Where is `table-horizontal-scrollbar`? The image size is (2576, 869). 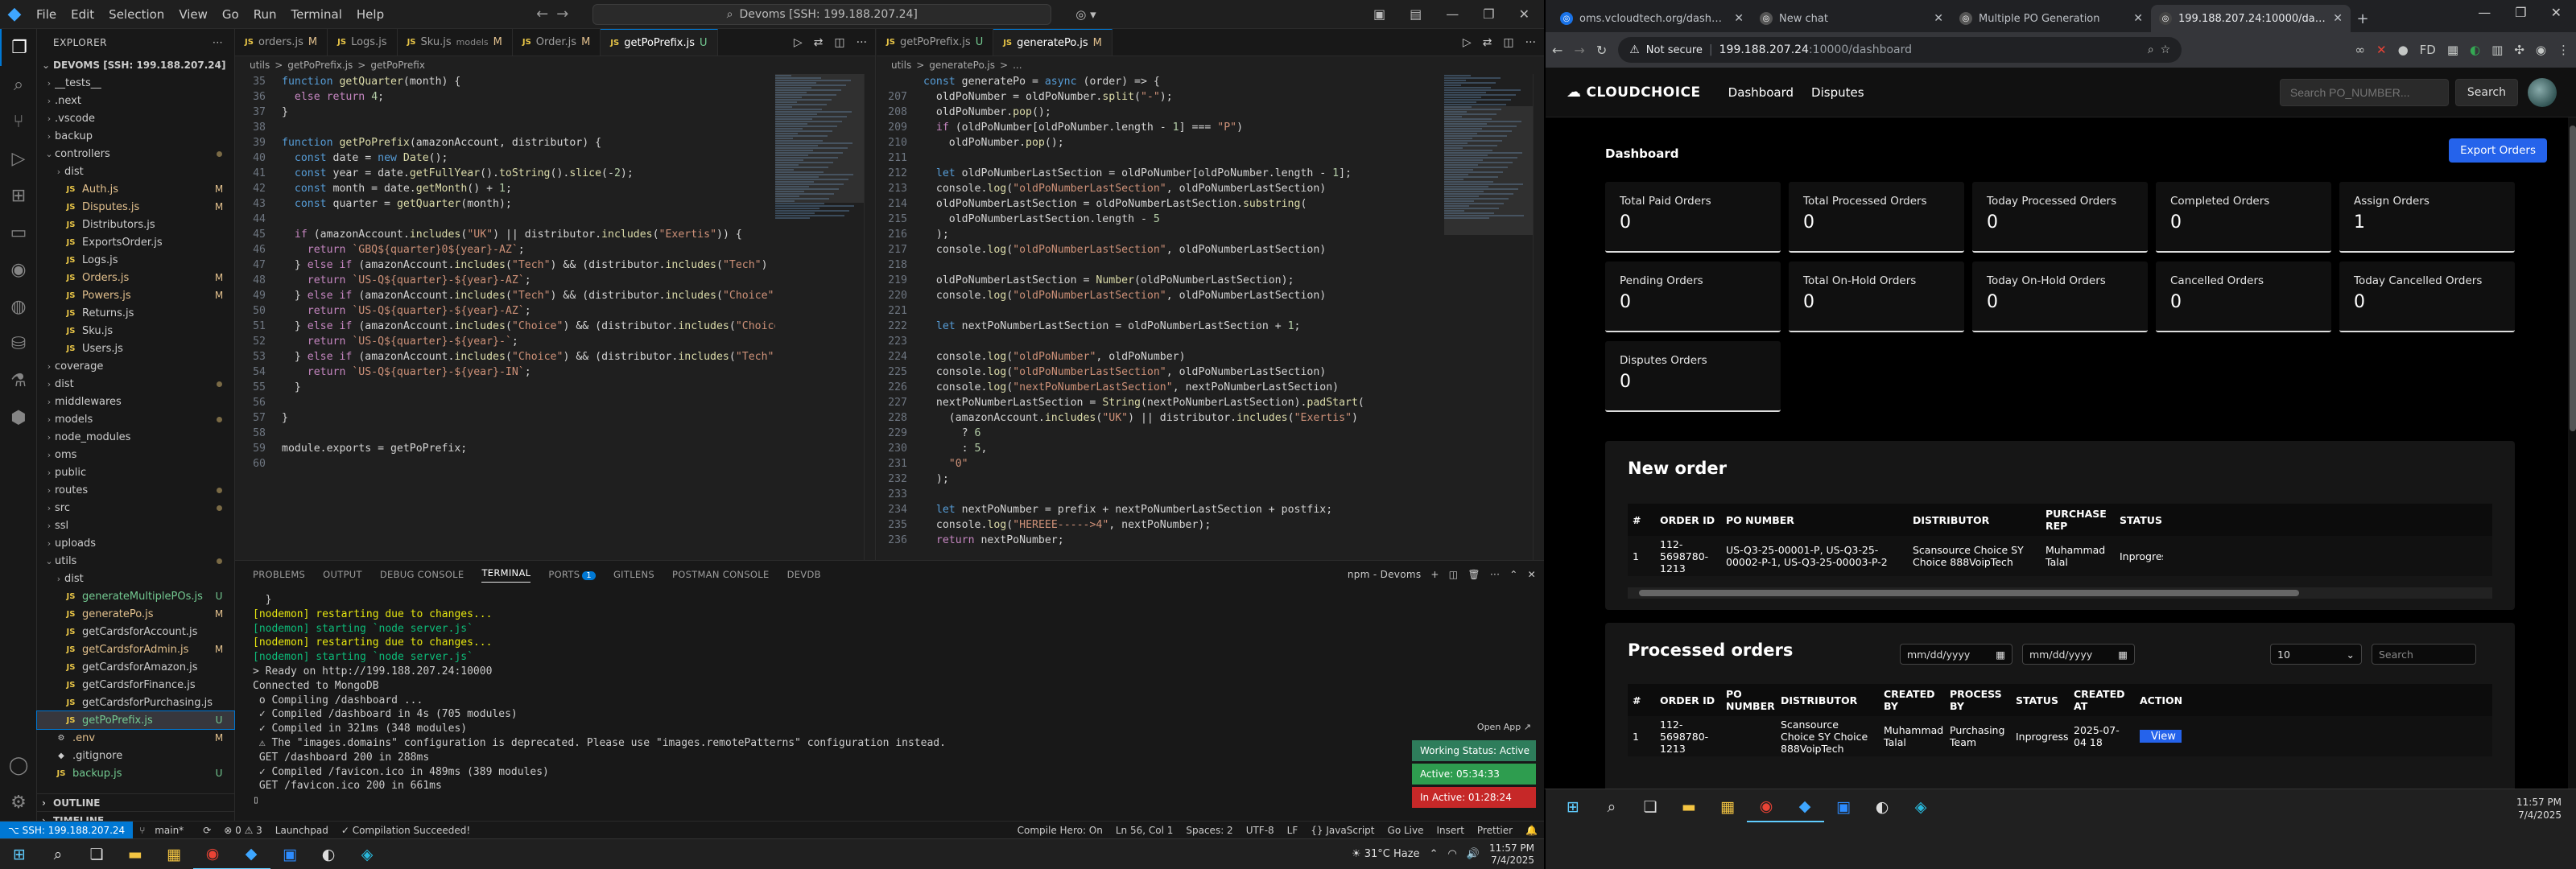 table-horizontal-scrollbar is located at coordinates (2060, 593).